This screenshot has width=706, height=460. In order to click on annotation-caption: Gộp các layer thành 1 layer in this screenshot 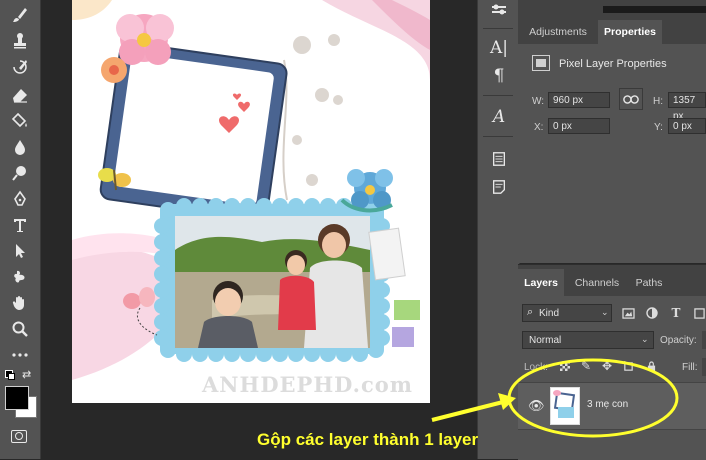, I will do `click(368, 439)`.